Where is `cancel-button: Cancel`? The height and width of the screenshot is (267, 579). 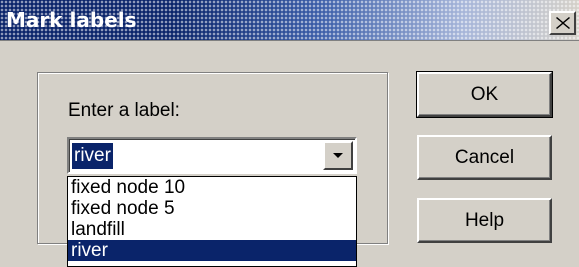 cancel-button: Cancel is located at coordinates (484, 157).